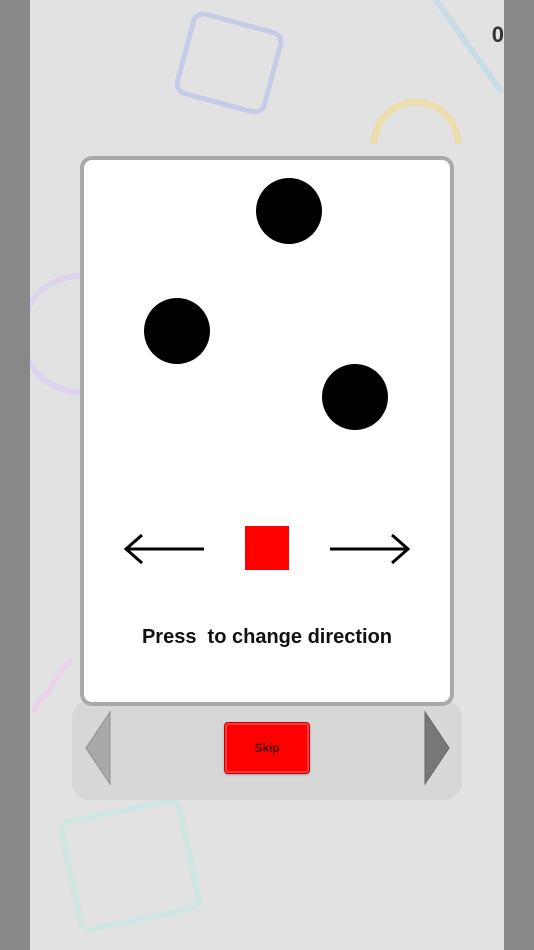 The width and height of the screenshot is (534, 950). I want to click on decorative-arc-shape, so click(416, 121).